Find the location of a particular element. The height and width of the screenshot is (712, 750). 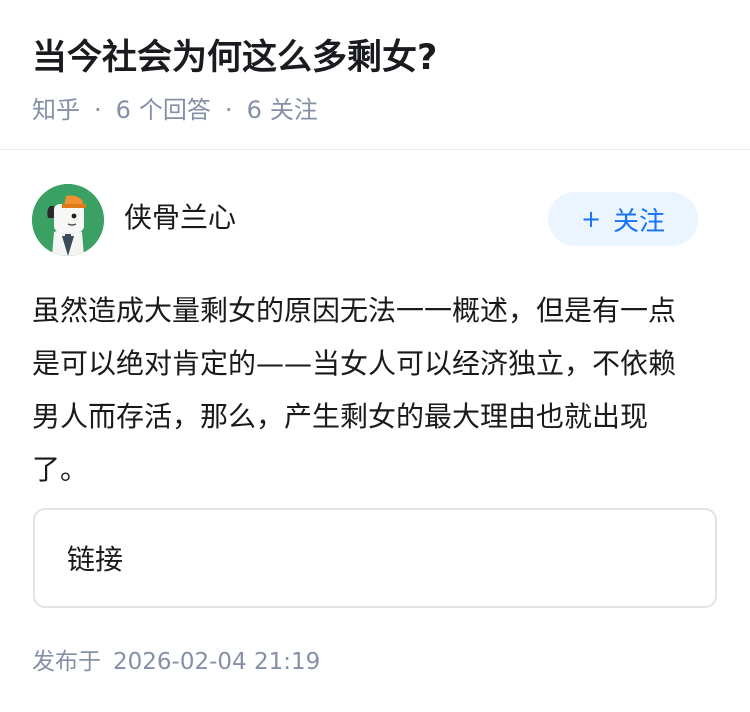

author-name: 侠骨兰心 is located at coordinates (180, 218).